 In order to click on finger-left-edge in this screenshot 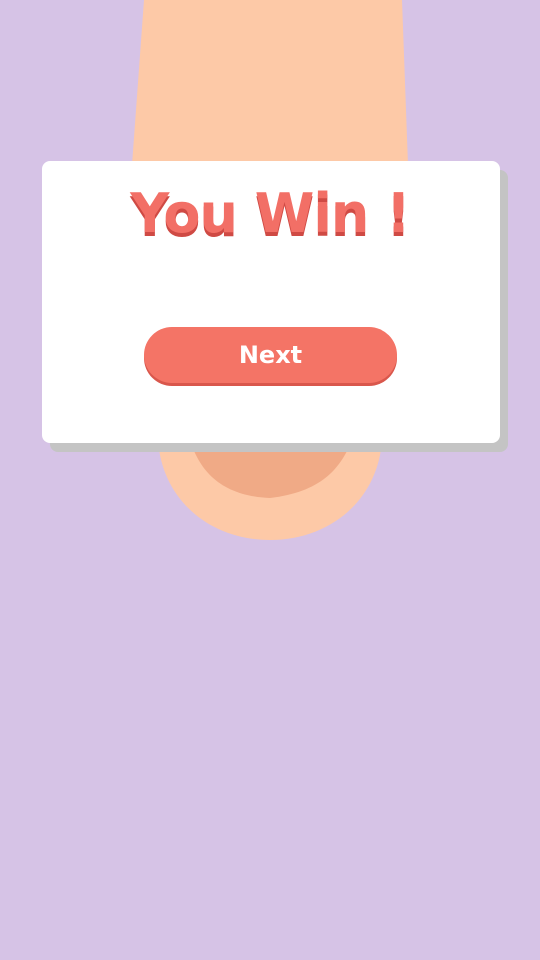, I will do `click(138, 82)`.